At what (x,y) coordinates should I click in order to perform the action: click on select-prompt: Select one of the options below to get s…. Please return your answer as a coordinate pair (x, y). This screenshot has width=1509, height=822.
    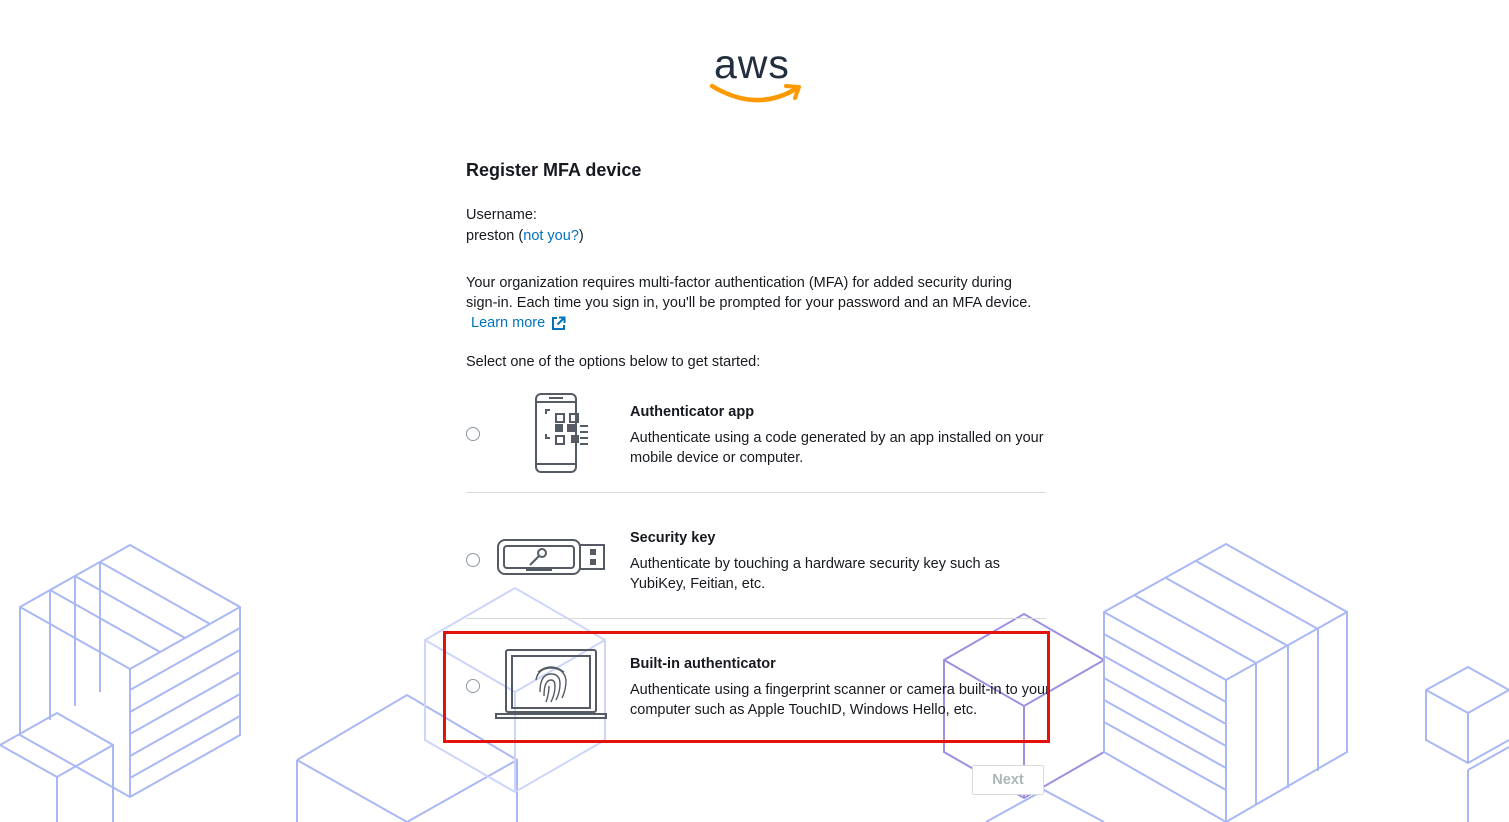
    Looking at the image, I should click on (613, 362).